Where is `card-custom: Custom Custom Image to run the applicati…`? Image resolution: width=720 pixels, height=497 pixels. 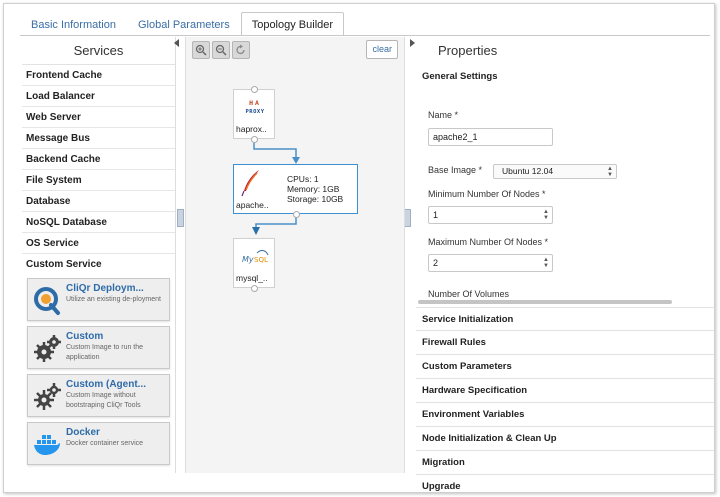 card-custom: Custom Custom Image to run the applicati… is located at coordinates (98, 347).